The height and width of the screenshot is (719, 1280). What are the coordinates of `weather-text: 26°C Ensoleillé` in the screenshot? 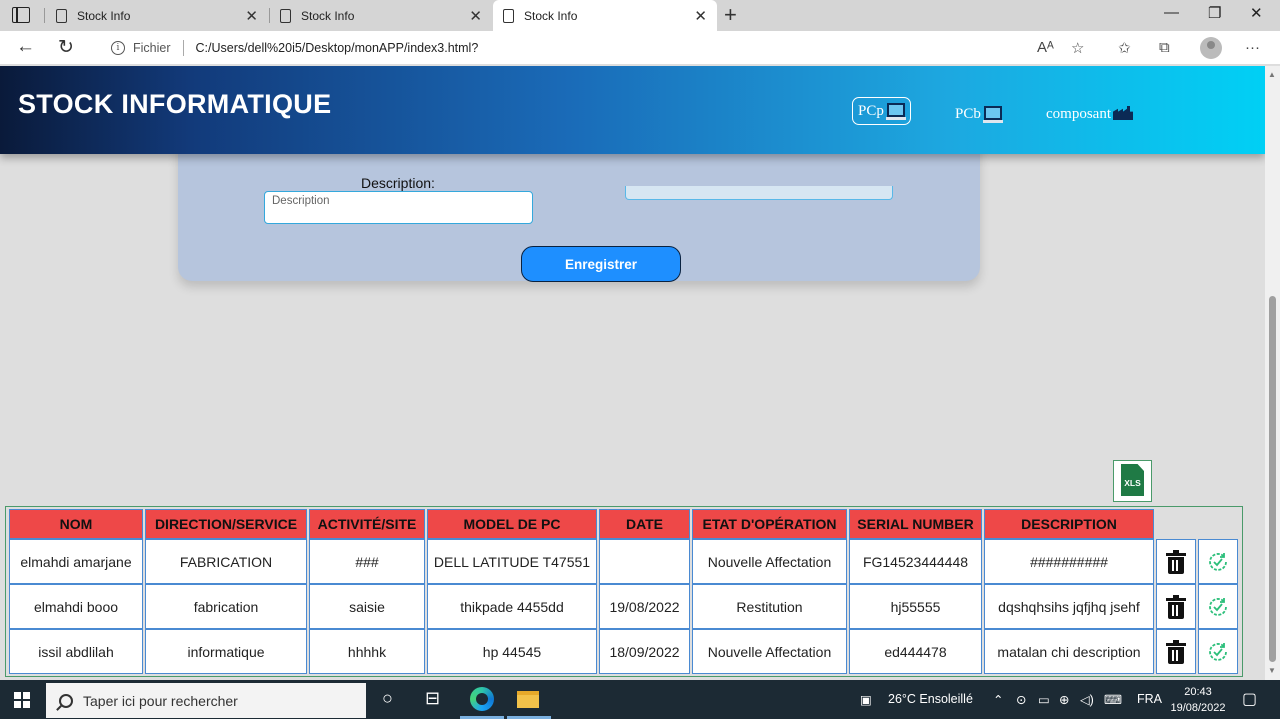 It's located at (930, 699).